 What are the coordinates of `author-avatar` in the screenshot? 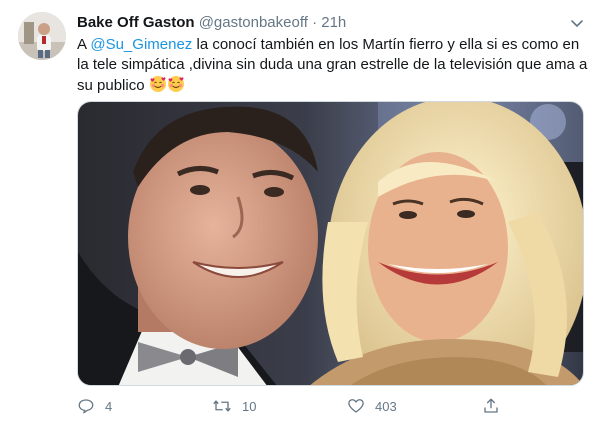 It's located at (42, 36).